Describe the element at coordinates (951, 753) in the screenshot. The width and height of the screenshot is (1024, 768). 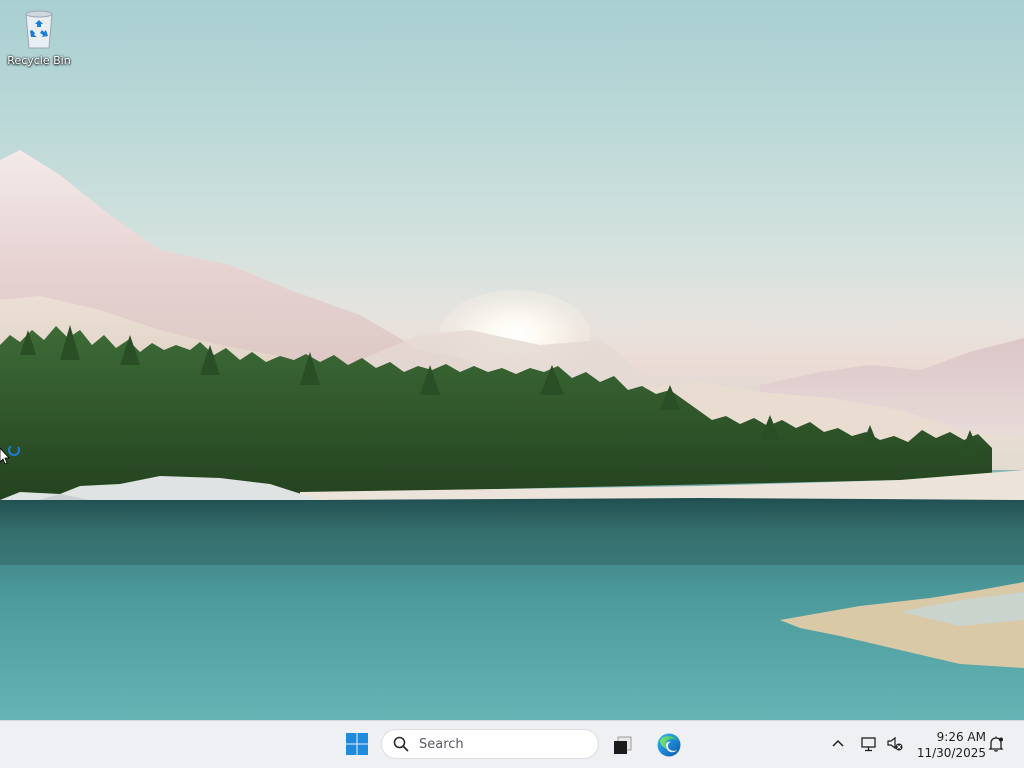
I see `clock-date: 11/30/2025` at that location.